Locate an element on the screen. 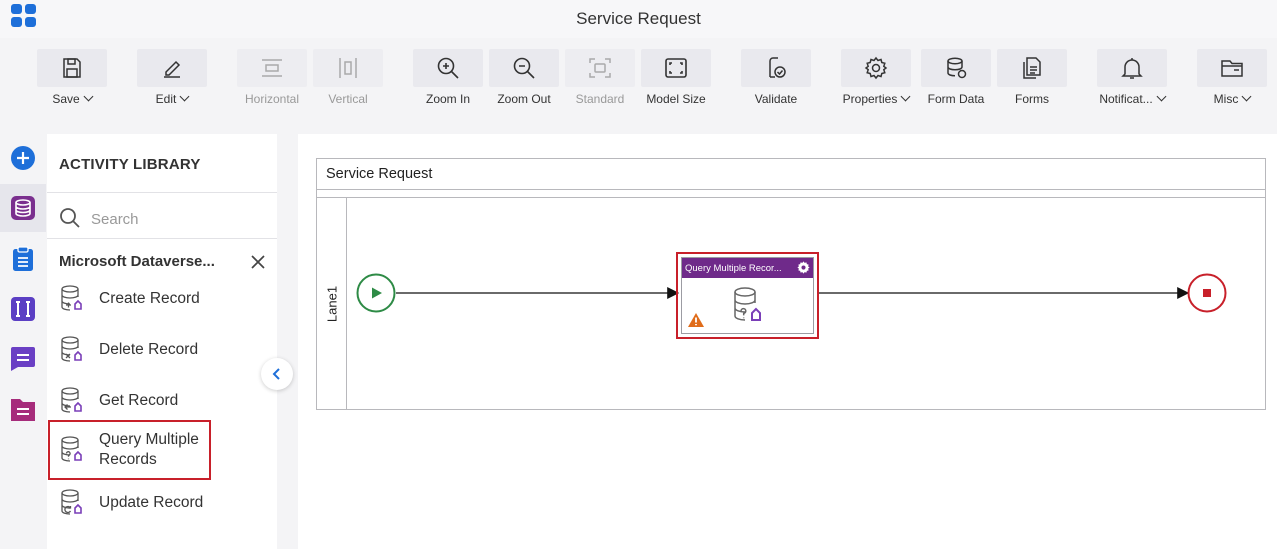 This screenshot has width=1277, height=549. library-item-label: Update Record is located at coordinates (151, 502).